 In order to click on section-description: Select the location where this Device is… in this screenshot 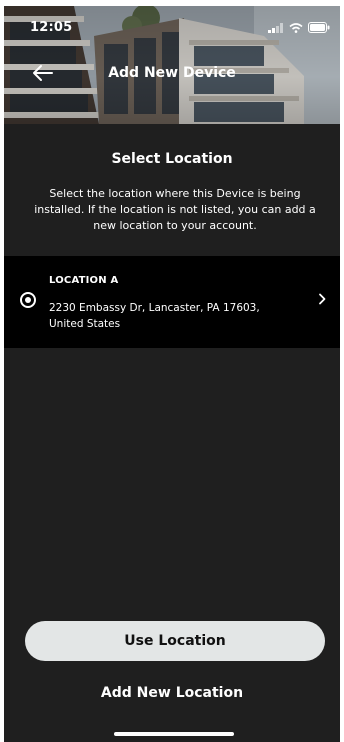, I will do `click(175, 209)`.